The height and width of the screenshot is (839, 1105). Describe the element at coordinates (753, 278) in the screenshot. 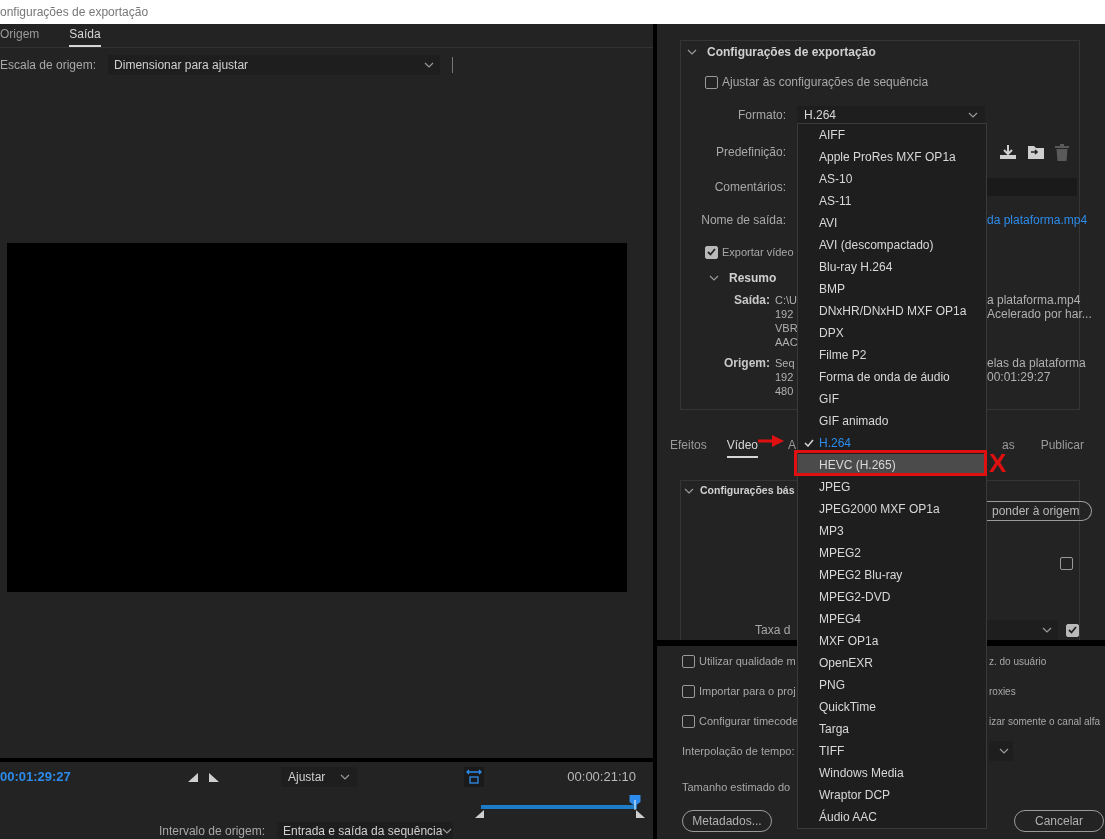

I see `summary-heading: Resumo` at that location.